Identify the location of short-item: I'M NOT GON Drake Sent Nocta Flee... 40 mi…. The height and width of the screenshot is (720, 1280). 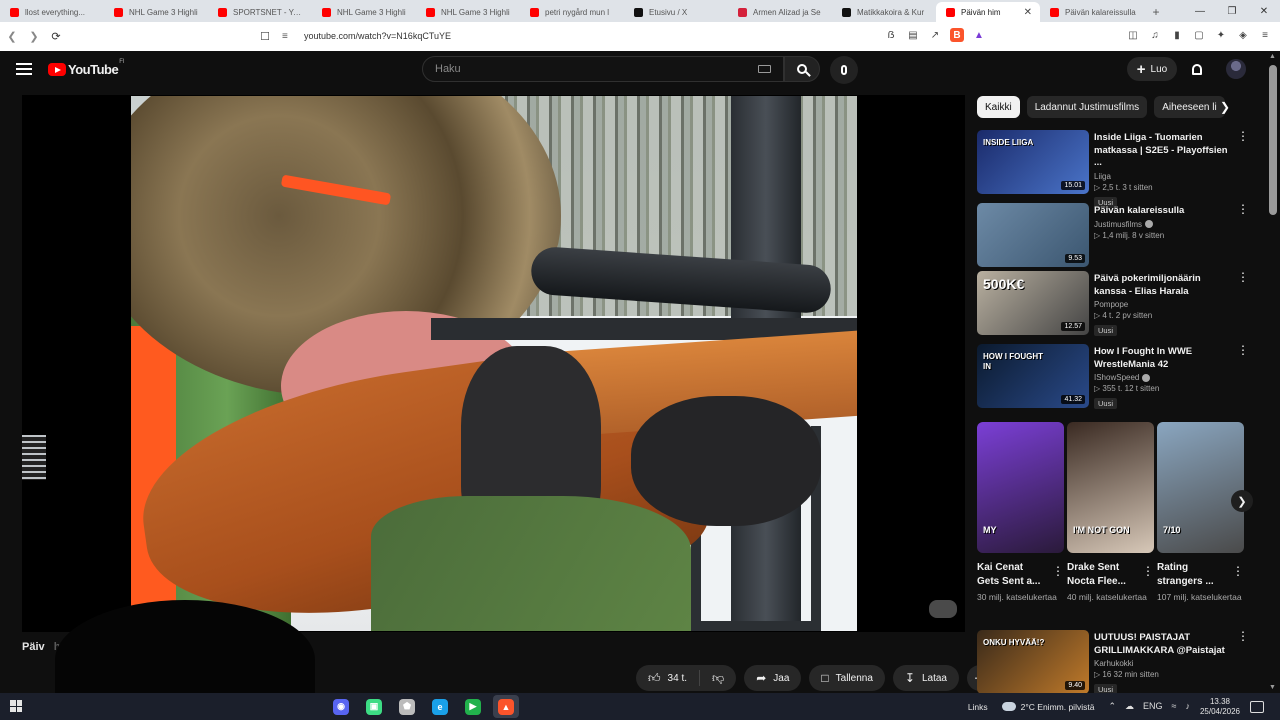
(1110, 512).